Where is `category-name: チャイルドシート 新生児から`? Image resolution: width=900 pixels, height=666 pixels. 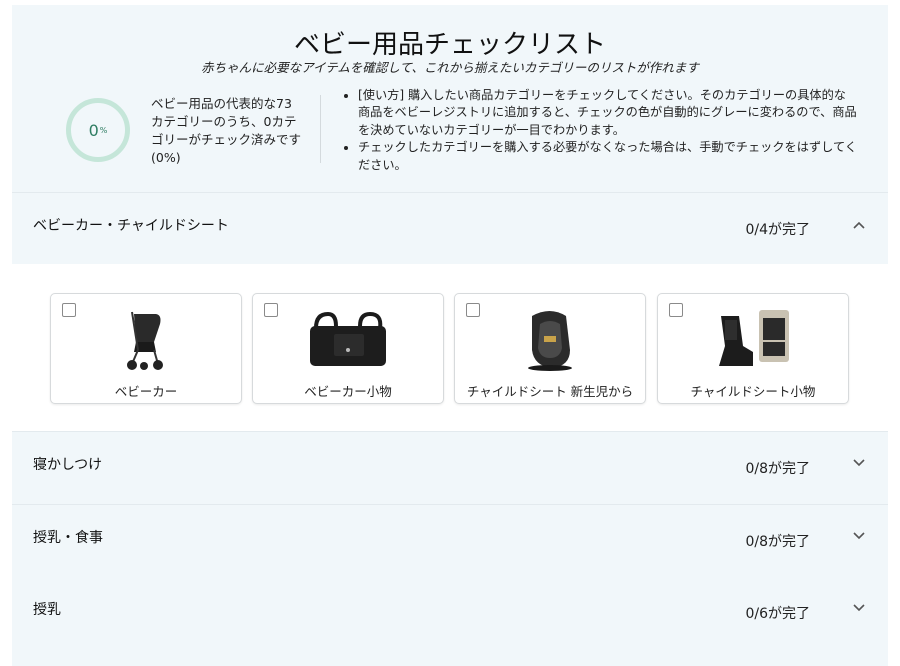 category-name: チャイルドシート 新生児から is located at coordinates (550, 391).